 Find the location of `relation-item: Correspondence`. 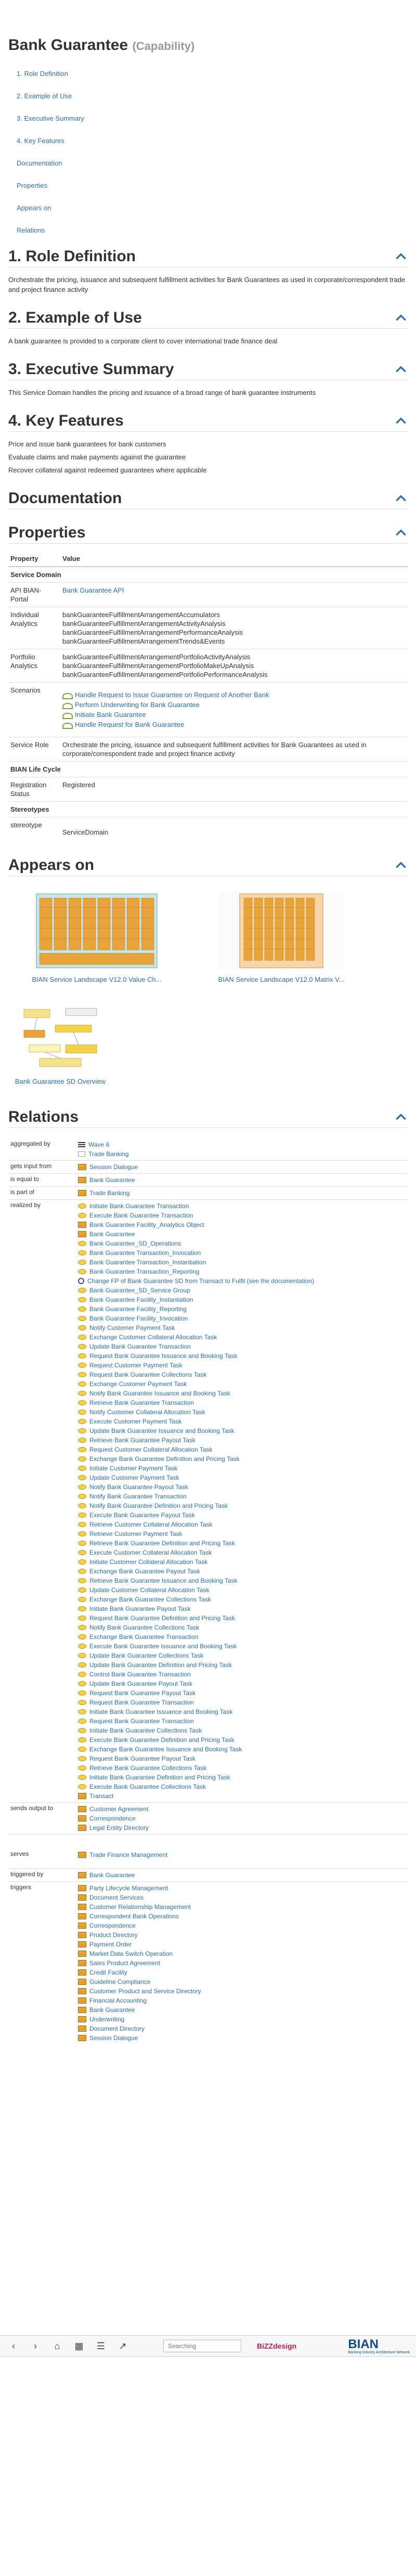

relation-item: Correspondence is located at coordinates (242, 1926).